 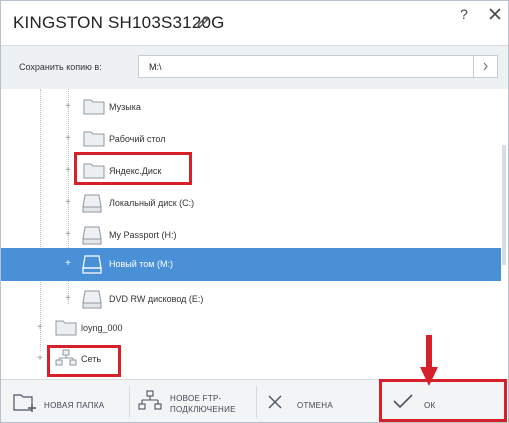 I want to click on scrollbar-thumb, so click(x=504, y=205).